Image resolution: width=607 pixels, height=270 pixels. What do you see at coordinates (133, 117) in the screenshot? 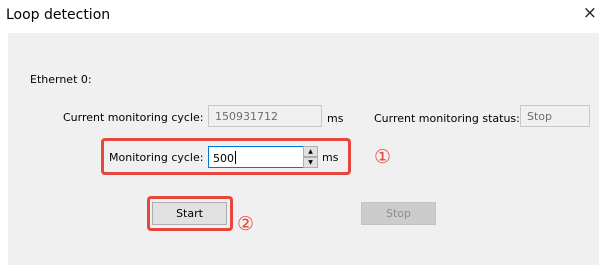
I see `current-cycle-label: Current monitoring cycle:` at bounding box center [133, 117].